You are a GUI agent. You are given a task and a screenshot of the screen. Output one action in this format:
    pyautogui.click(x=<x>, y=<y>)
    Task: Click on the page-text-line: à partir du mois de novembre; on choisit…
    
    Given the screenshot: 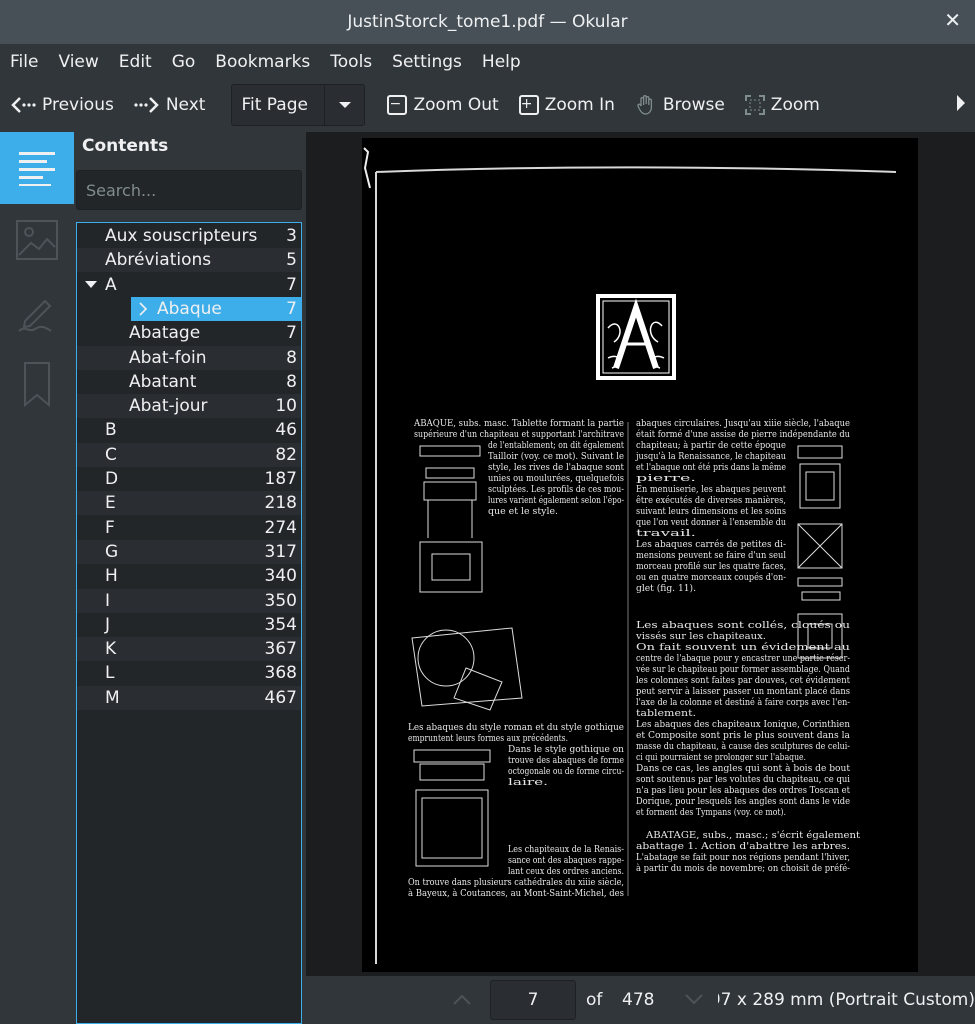 What is the action you would take?
    pyautogui.click(x=743, y=868)
    